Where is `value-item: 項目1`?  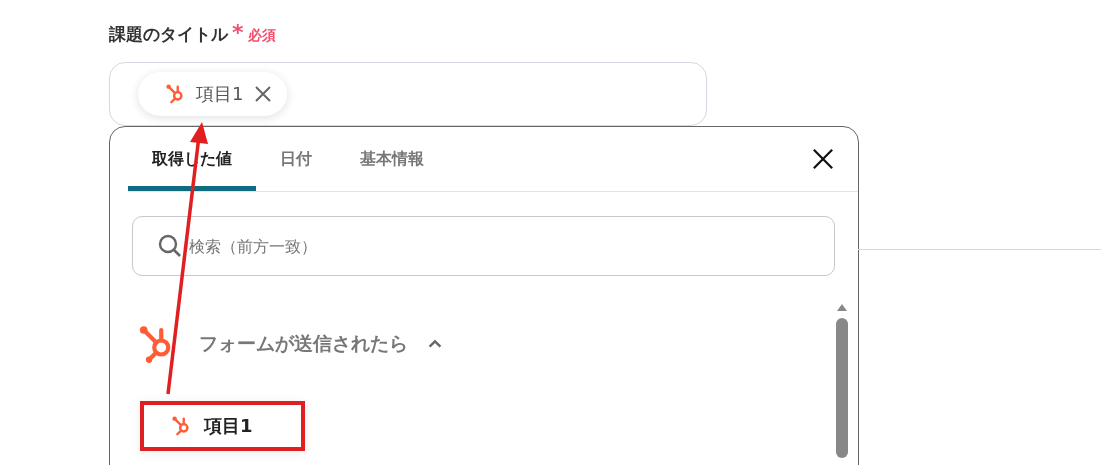 value-item: 項目1 is located at coordinates (222, 426).